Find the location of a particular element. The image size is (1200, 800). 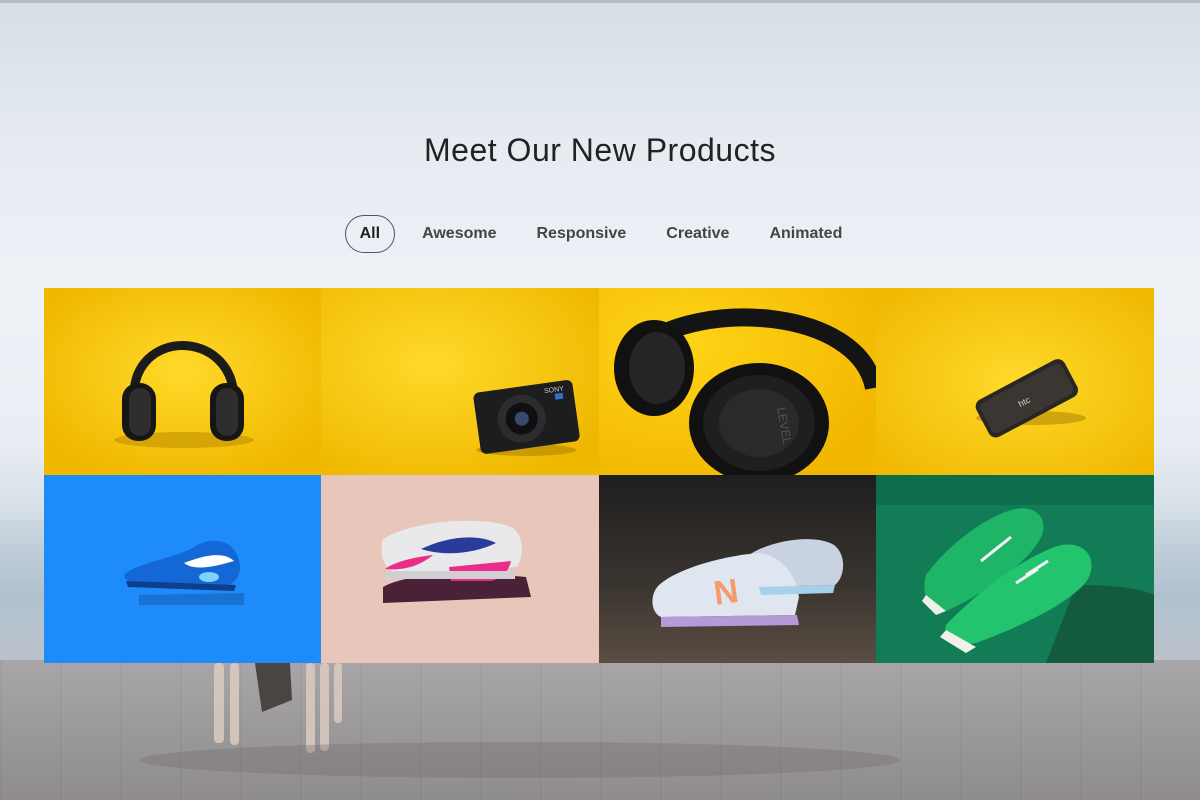

product-tile-blue-sneaker is located at coordinates (182, 569).